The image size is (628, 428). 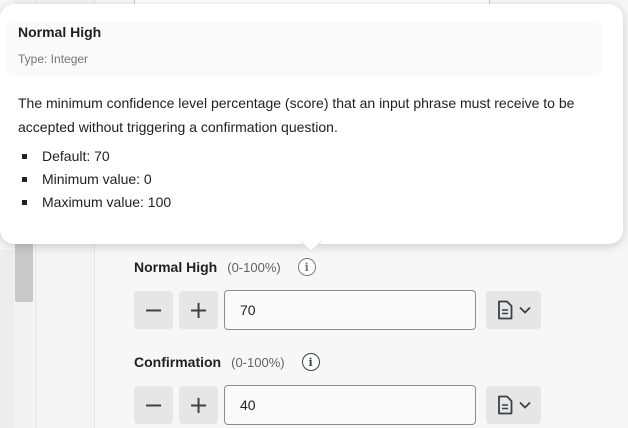 What do you see at coordinates (198, 310) in the screenshot?
I see `normal-high-increment-button: +` at bounding box center [198, 310].